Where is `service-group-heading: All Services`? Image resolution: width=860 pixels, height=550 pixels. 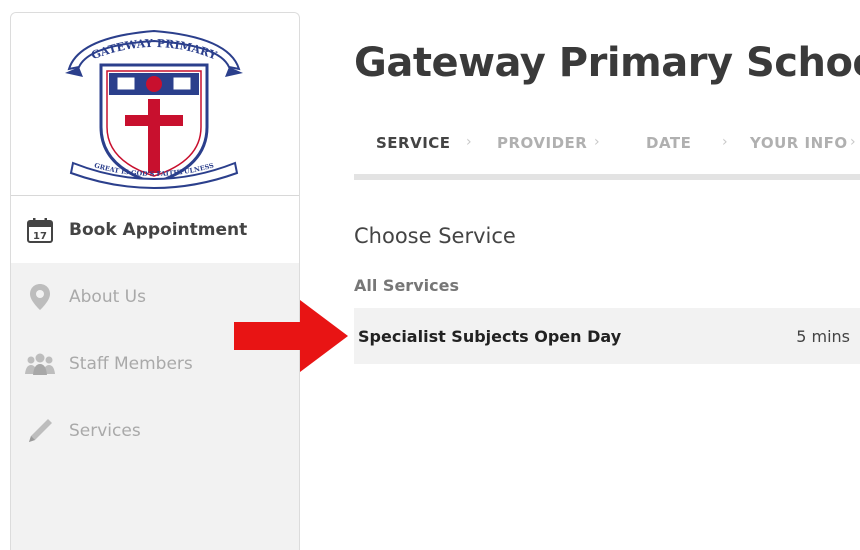
service-group-heading: All Services is located at coordinates (406, 285).